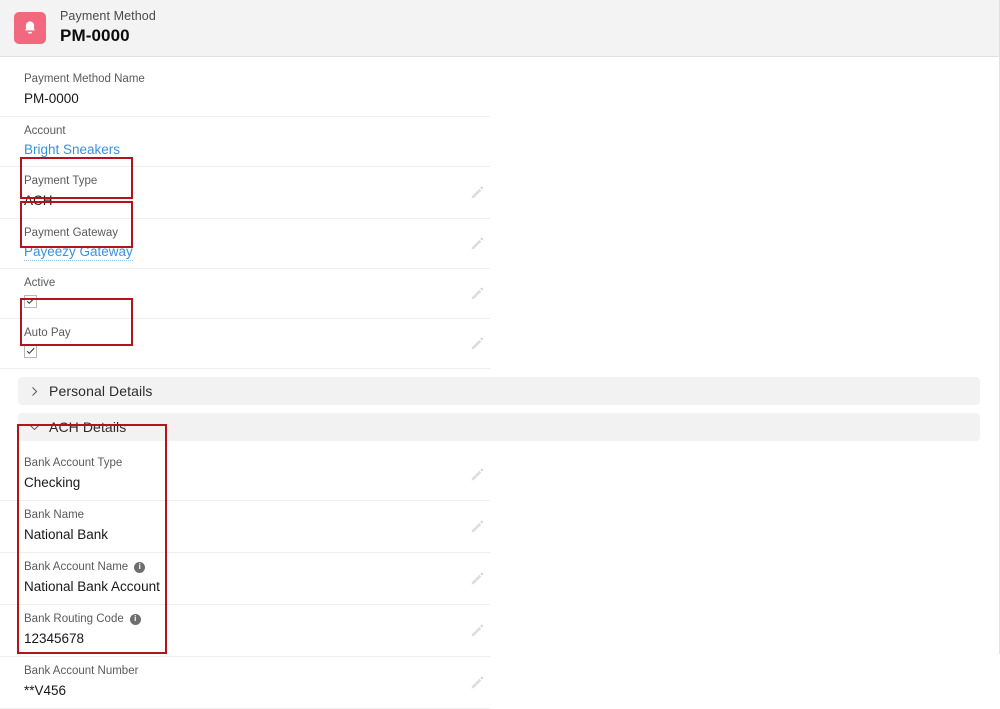 Image resolution: width=1000 pixels, height=709 pixels. Describe the element at coordinates (245, 294) in the screenshot. I see `field-active: Active` at that location.